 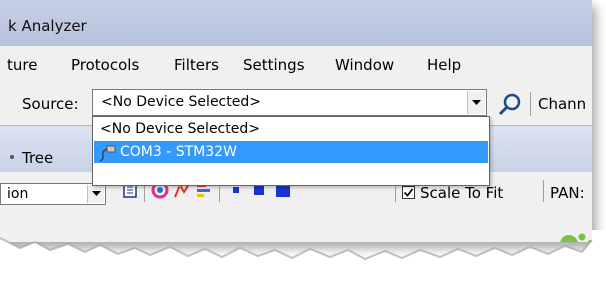 I want to click on search-icon, so click(x=510, y=105).